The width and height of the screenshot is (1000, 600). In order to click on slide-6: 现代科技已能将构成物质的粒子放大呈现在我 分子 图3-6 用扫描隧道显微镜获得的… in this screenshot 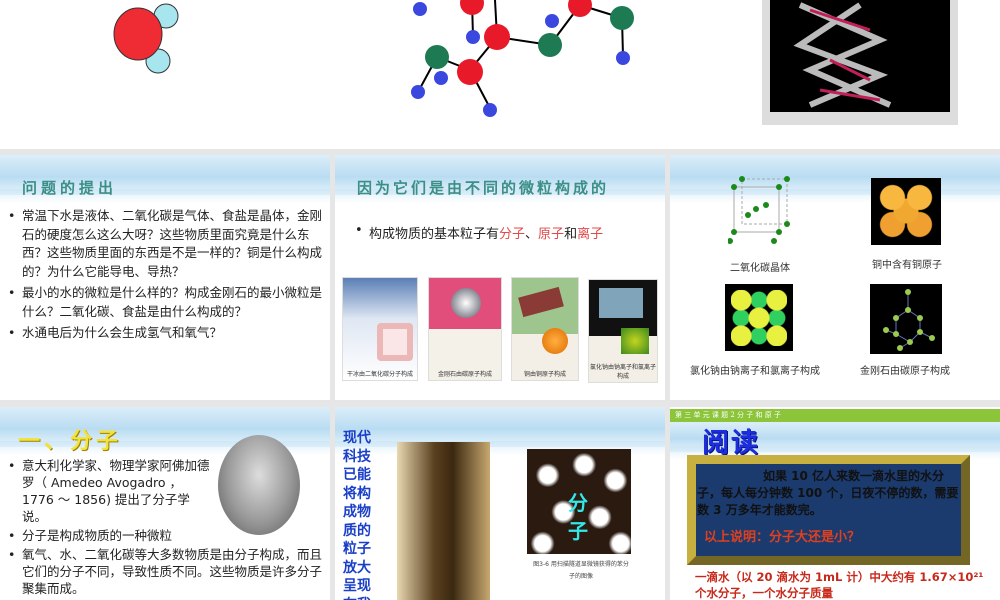, I will do `click(500, 503)`.